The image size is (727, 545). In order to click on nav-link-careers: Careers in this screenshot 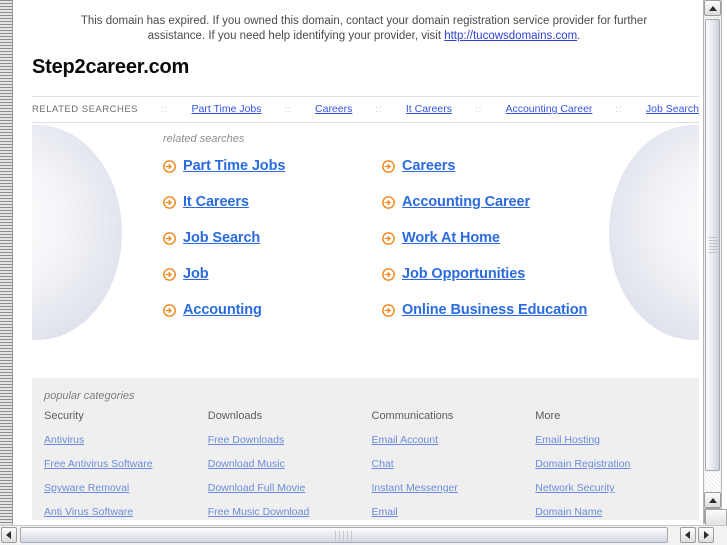, I will do `click(333, 109)`.